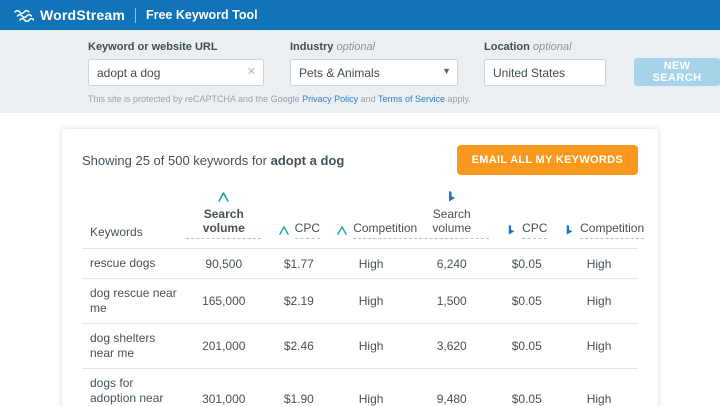 The height and width of the screenshot is (406, 720). I want to click on keyword-input, so click(176, 72).